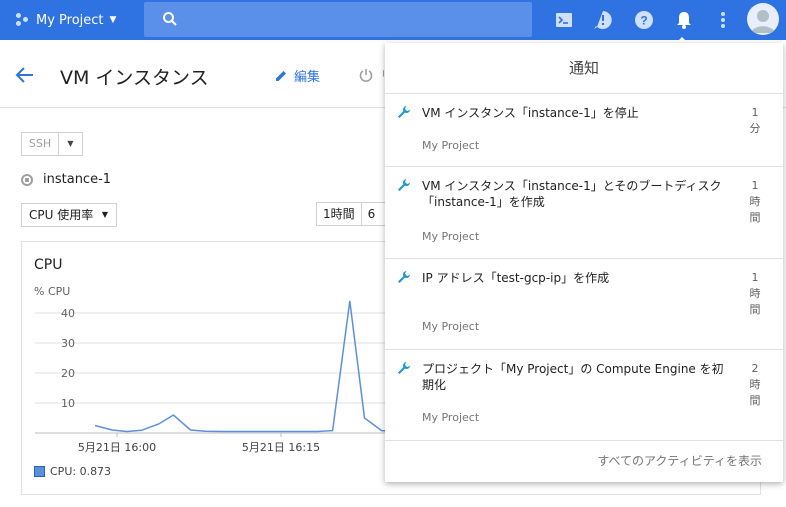 This screenshot has width=786, height=507. What do you see at coordinates (530, 113) in the screenshot?
I see `notification-message: VM インスタンス「instance-1」を停止` at bounding box center [530, 113].